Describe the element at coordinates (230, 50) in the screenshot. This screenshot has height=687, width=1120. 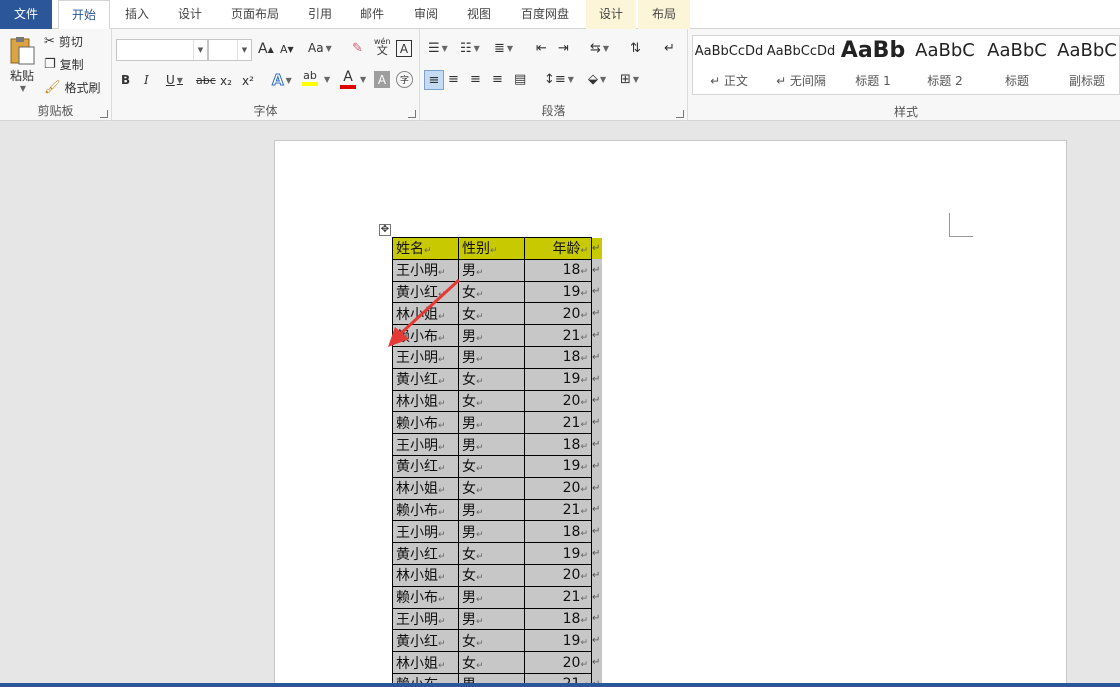
I see `font-size-combo: ▼` at that location.